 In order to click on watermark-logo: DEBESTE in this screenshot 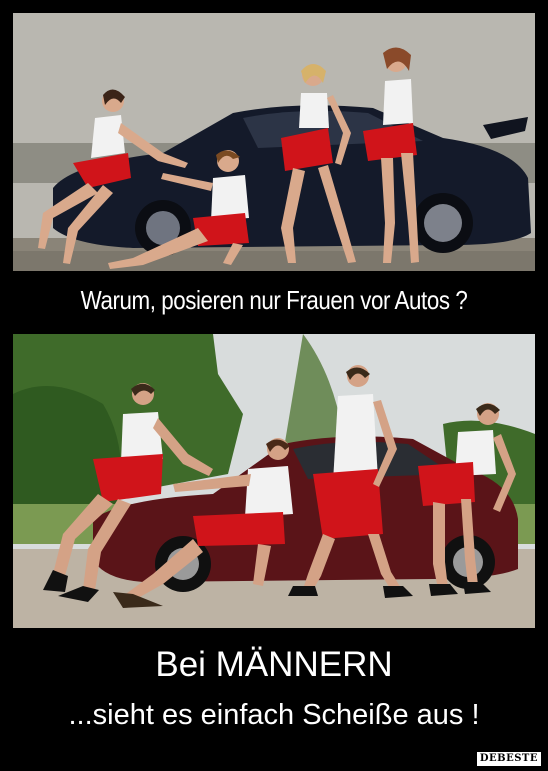, I will do `click(508, 759)`.